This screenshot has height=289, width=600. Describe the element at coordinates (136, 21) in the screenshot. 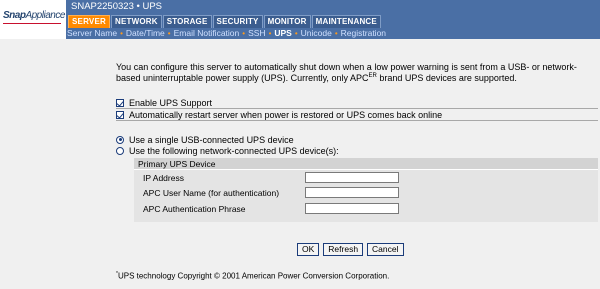

I see `tab-network: NETWORK` at that location.